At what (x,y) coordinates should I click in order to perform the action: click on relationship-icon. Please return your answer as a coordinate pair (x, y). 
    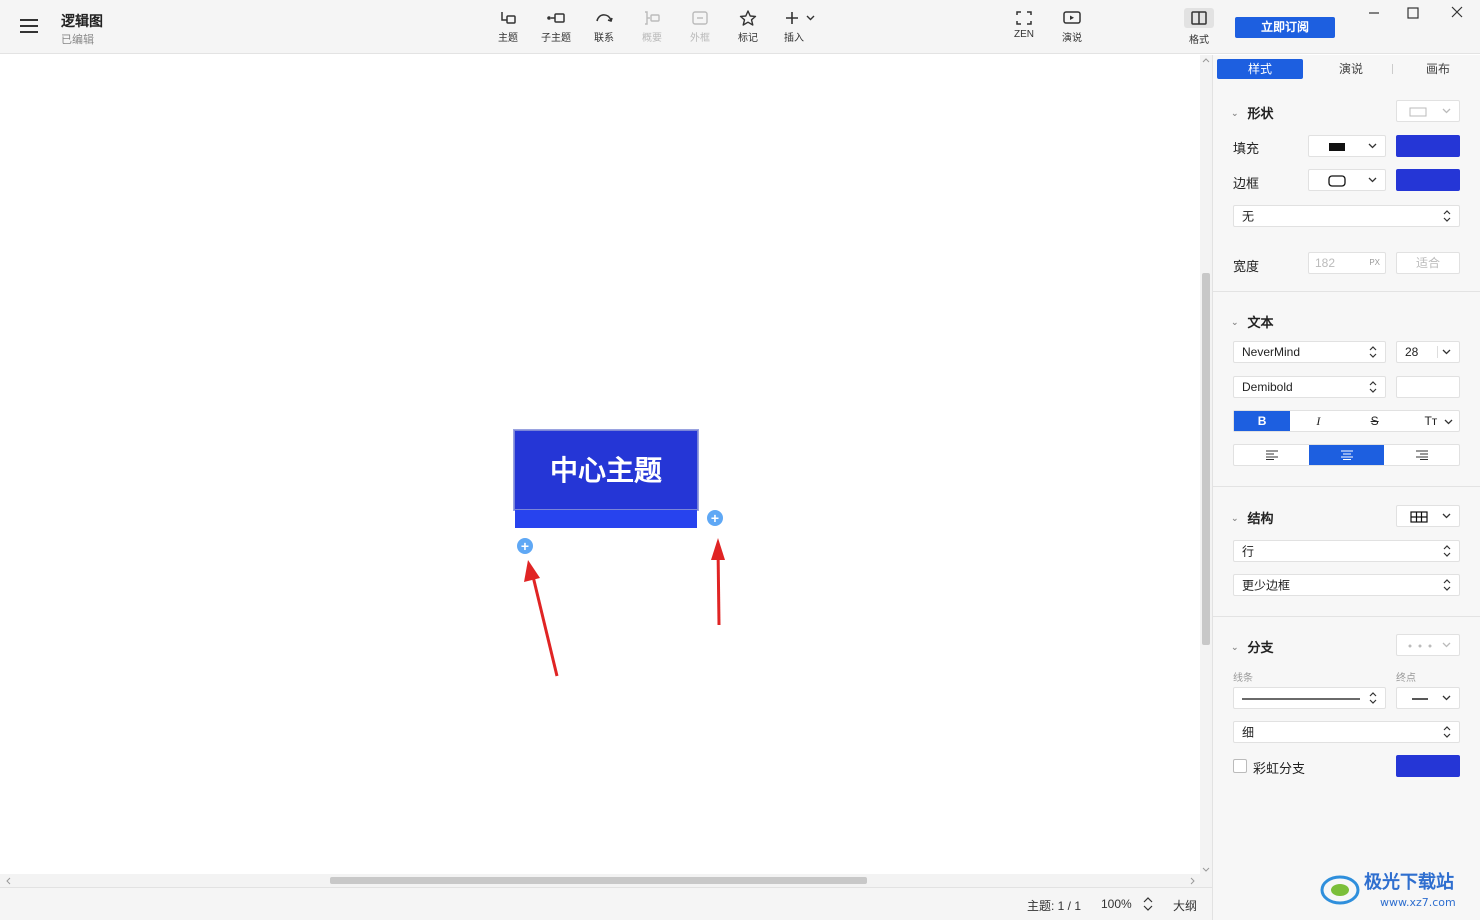
    Looking at the image, I should click on (604, 18).